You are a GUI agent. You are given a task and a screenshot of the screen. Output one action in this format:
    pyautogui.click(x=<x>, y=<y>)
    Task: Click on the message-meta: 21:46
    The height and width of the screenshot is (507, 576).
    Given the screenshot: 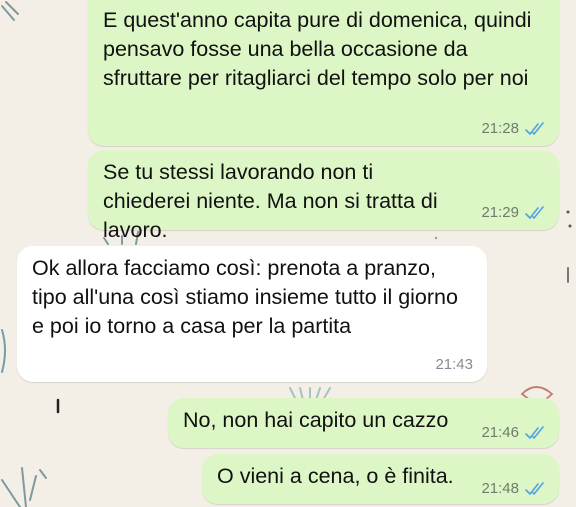 What is the action you would take?
    pyautogui.click(x=514, y=433)
    